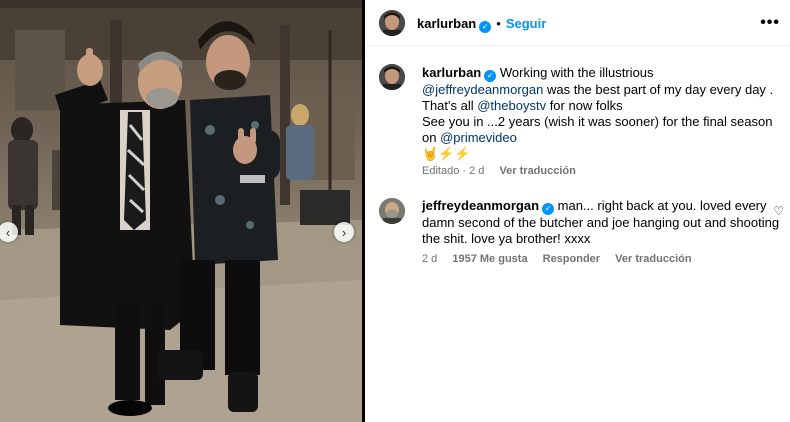 This screenshot has width=790, height=422. Describe the element at coordinates (450, 105) in the screenshot. I see `caption-text: That's all` at that location.